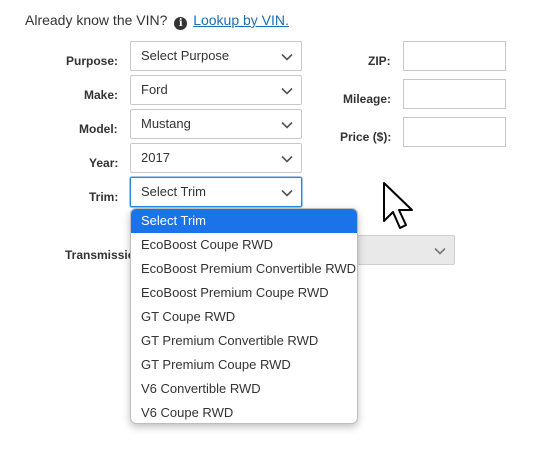 The width and height of the screenshot is (539, 462). What do you see at coordinates (244, 365) in the screenshot?
I see `trim-option: GT Premium Coupe RWD` at bounding box center [244, 365].